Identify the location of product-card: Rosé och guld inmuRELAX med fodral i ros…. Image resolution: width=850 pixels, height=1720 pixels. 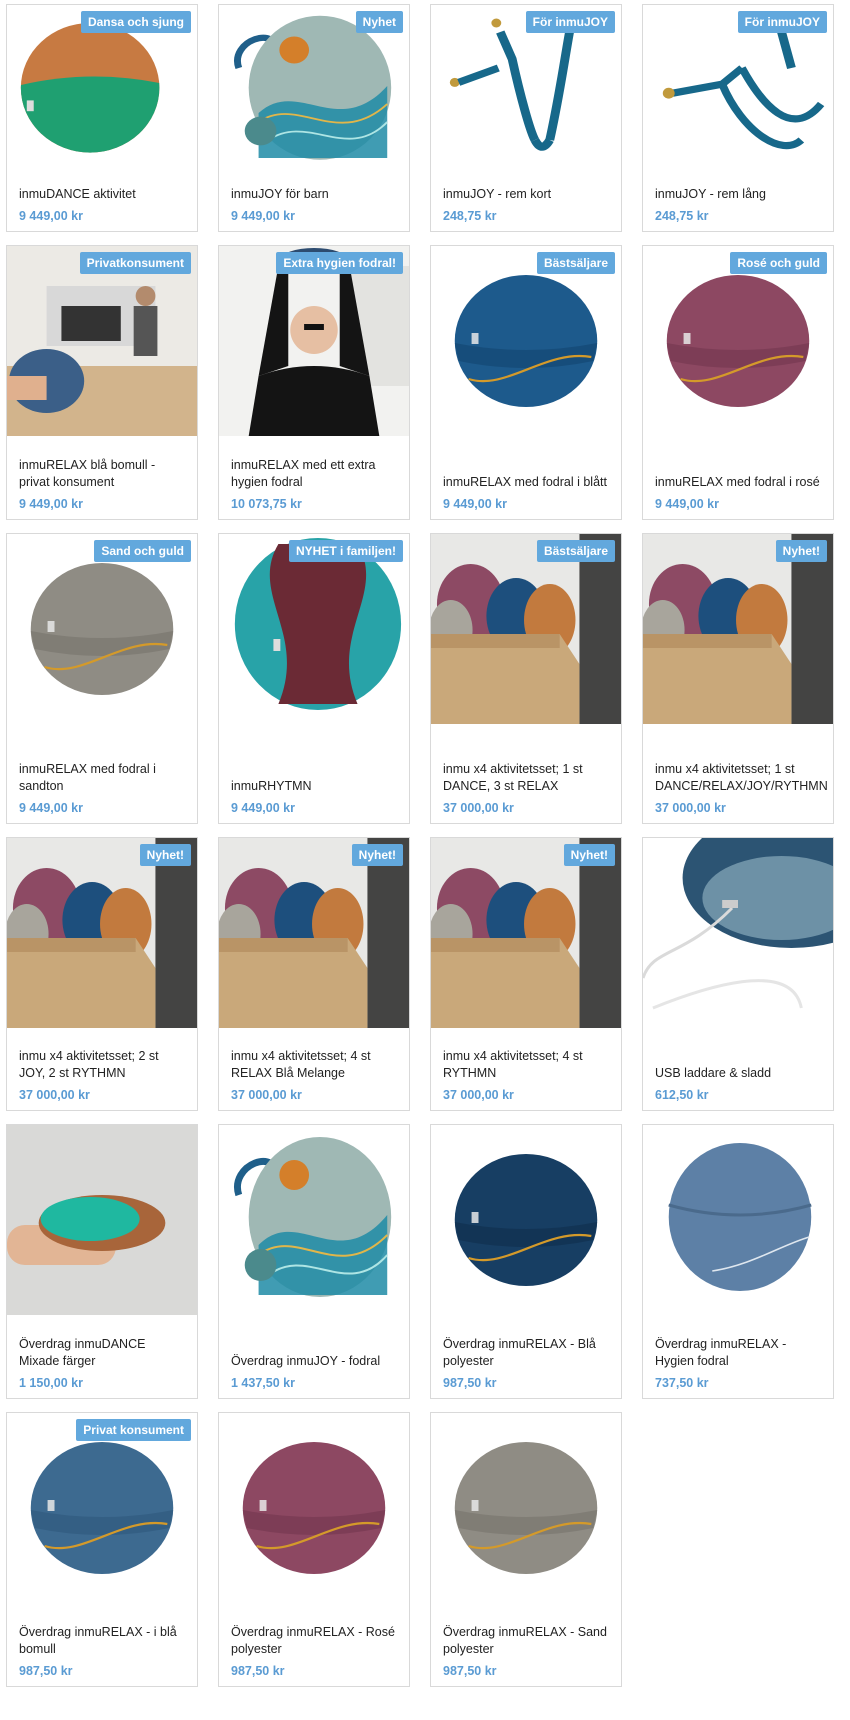
(738, 382).